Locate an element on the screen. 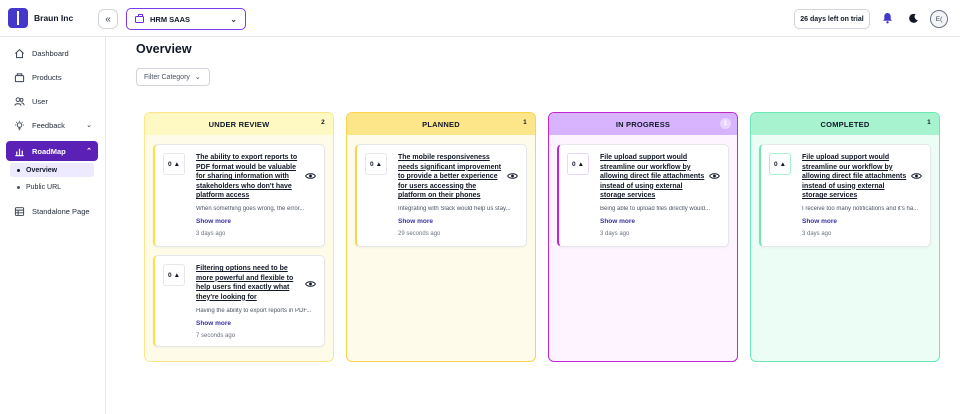 The width and height of the screenshot is (960, 414). column-header: UNDER REVIEW 2 is located at coordinates (239, 124).